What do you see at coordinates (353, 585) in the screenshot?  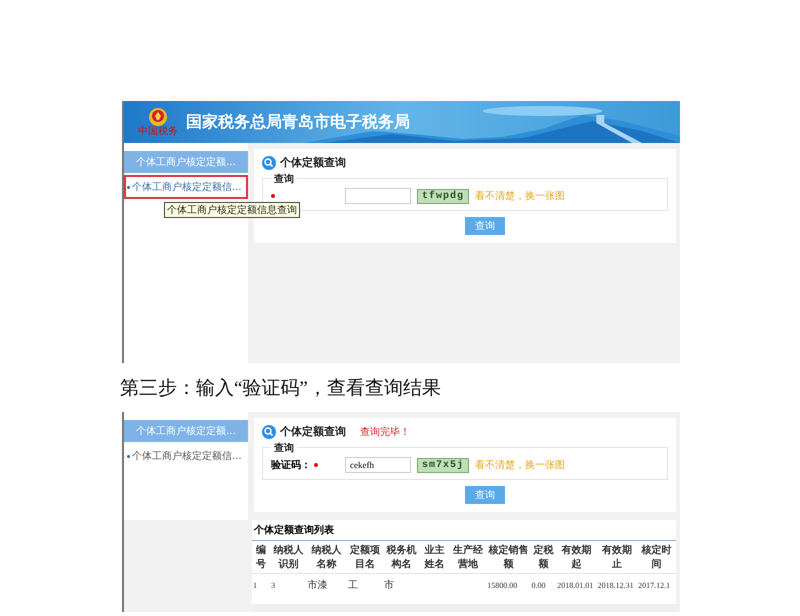 I see `table-cell: 工` at bounding box center [353, 585].